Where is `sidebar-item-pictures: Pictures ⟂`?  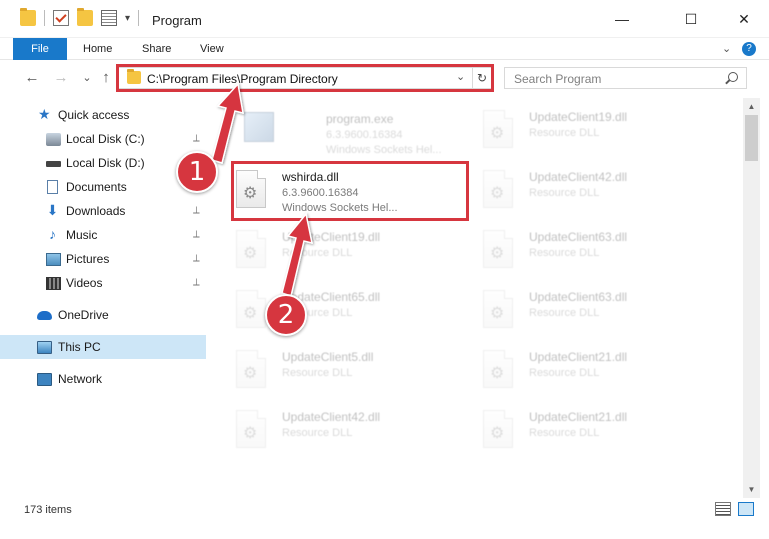 sidebar-item-pictures: Pictures ⟂ is located at coordinates (103, 259).